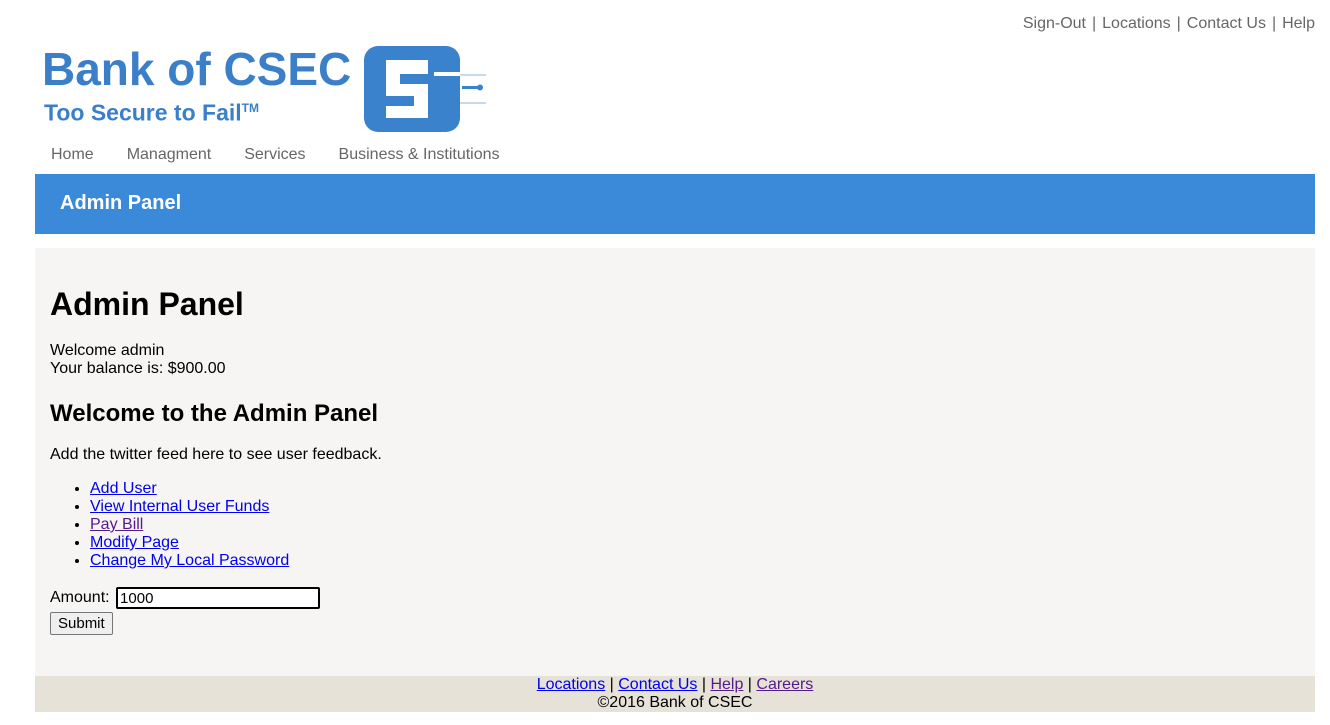 The height and width of the screenshot is (725, 1330). What do you see at coordinates (1136, 23) in the screenshot?
I see `locations-link: Locations` at bounding box center [1136, 23].